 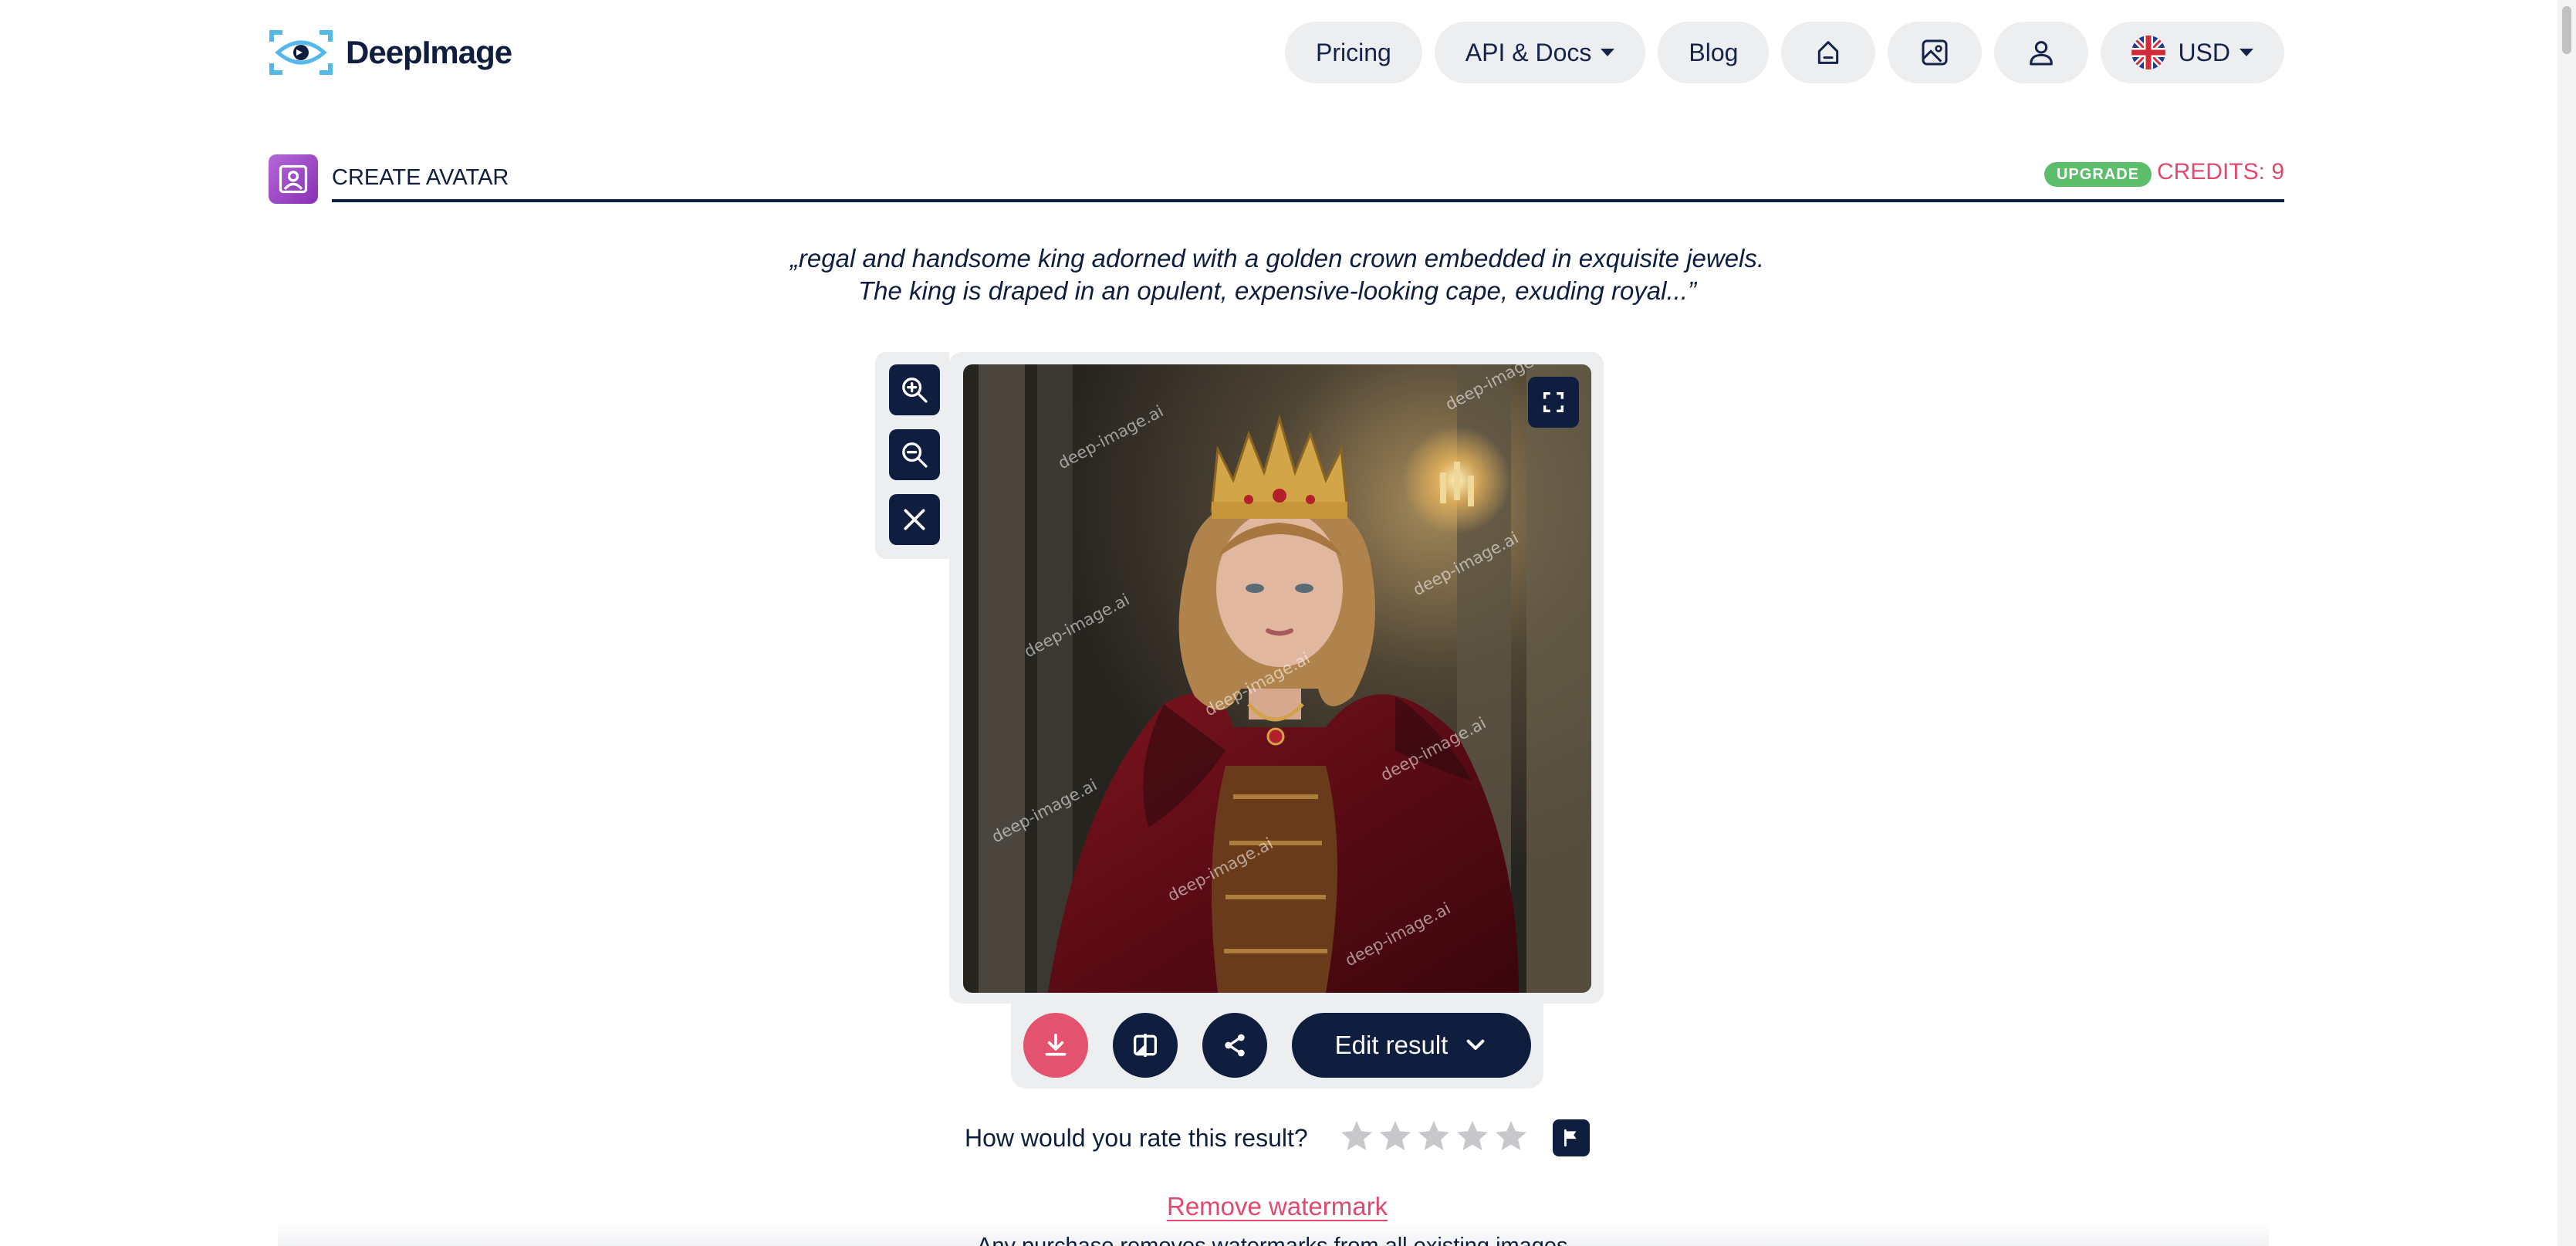 I want to click on nav-home-button, so click(x=1828, y=52).